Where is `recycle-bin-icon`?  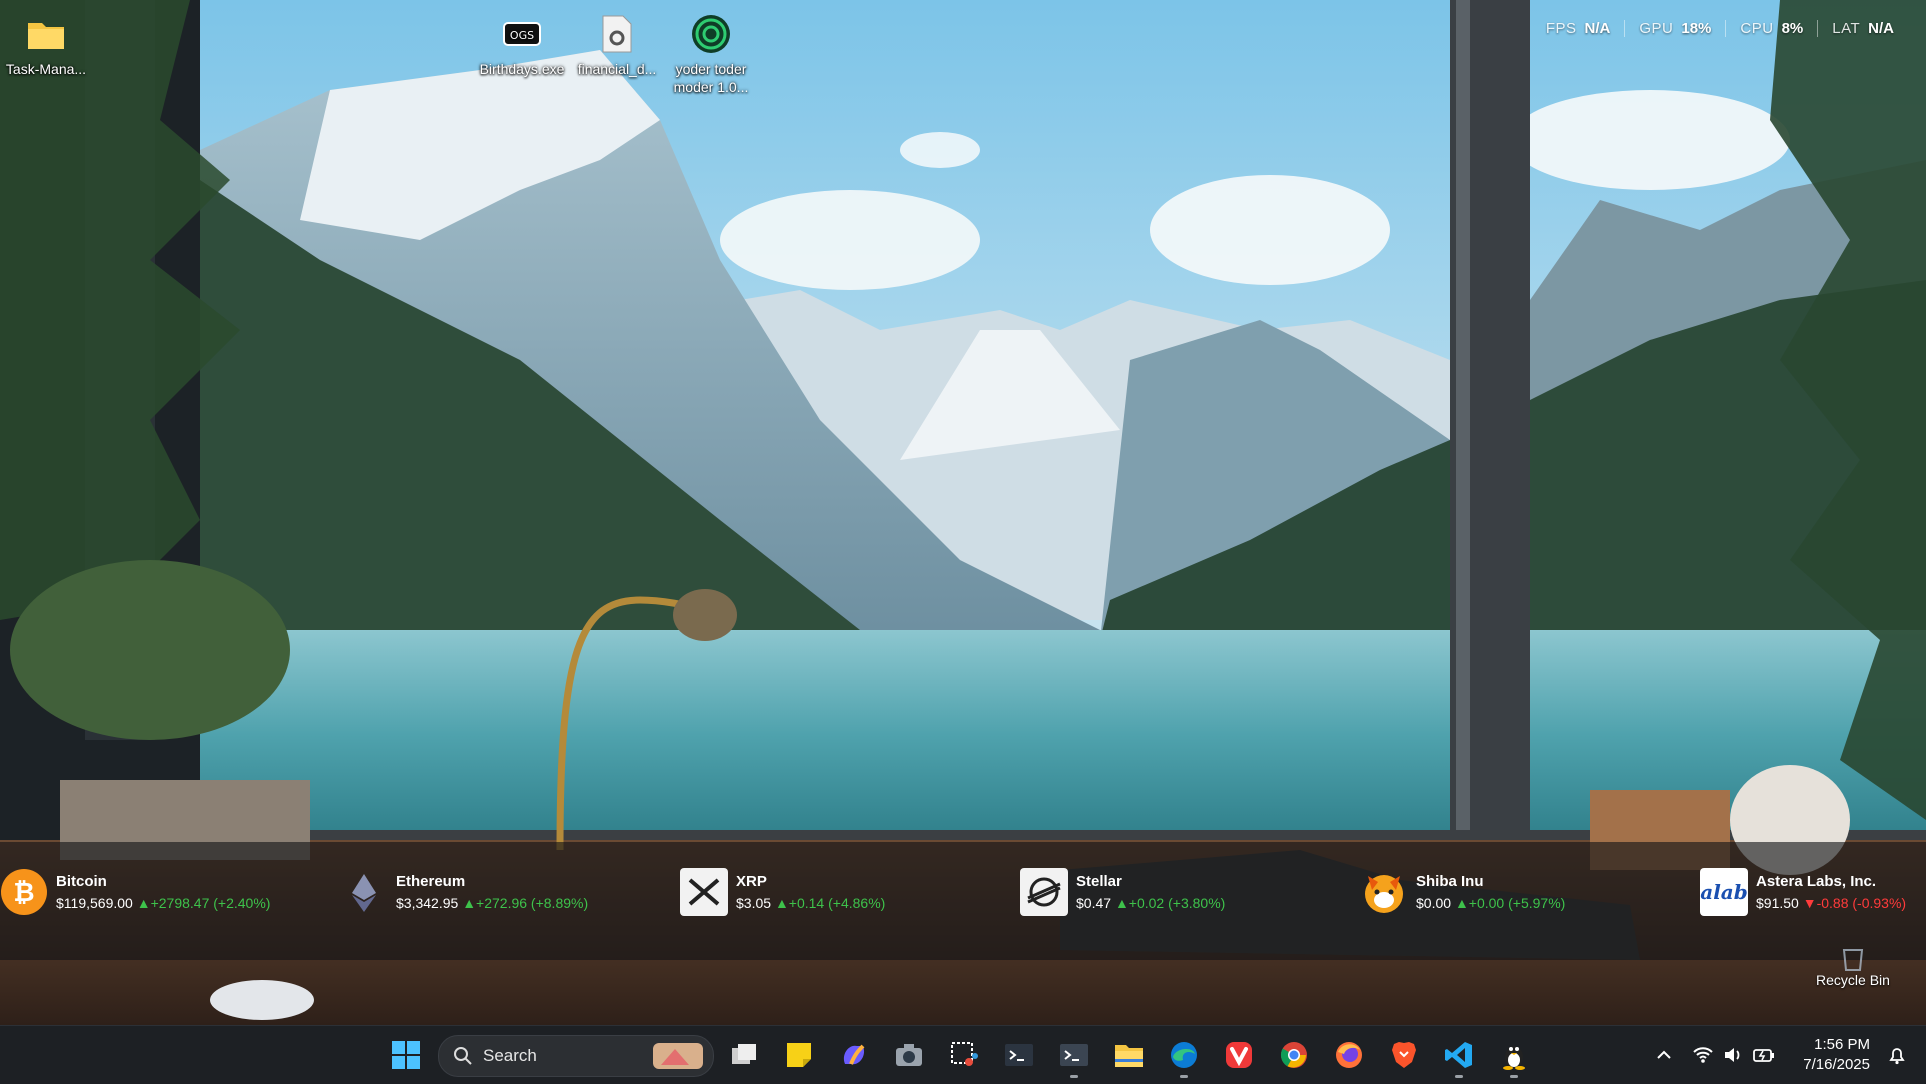
recycle-bin-icon is located at coordinates (1853, 952).